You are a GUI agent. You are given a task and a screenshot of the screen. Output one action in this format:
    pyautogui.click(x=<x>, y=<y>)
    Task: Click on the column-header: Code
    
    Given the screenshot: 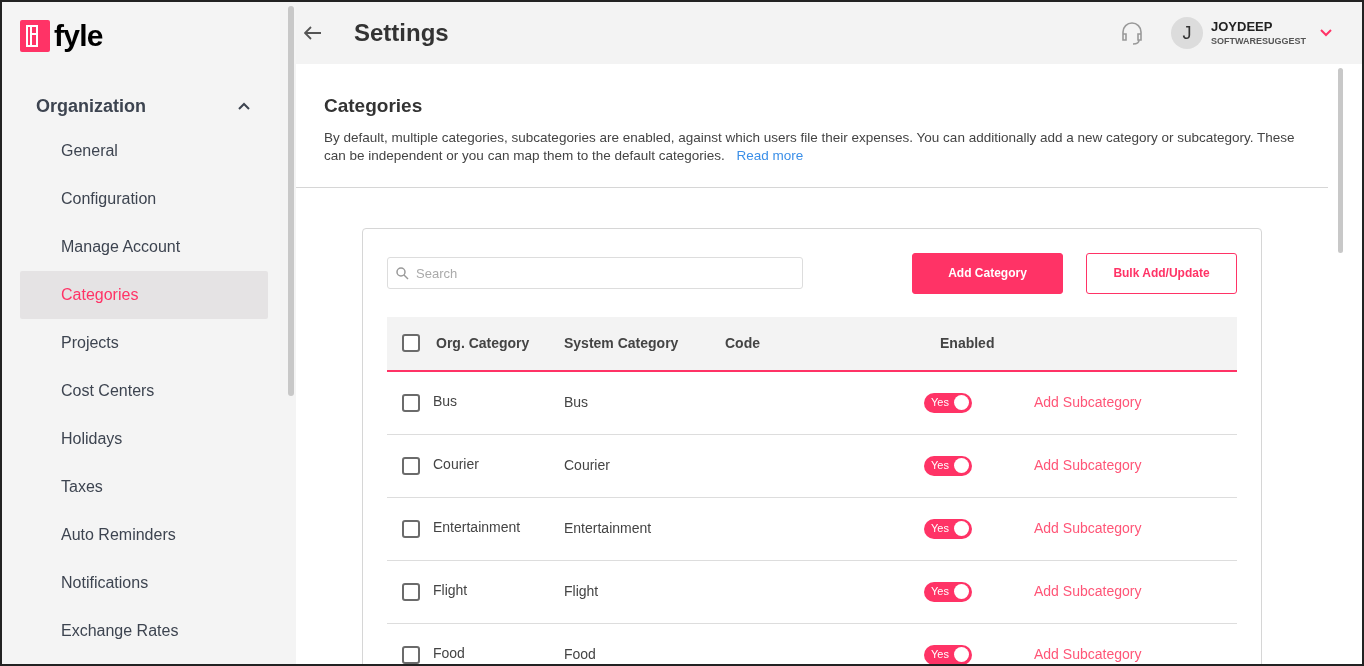 What is the action you would take?
    pyautogui.click(x=743, y=343)
    